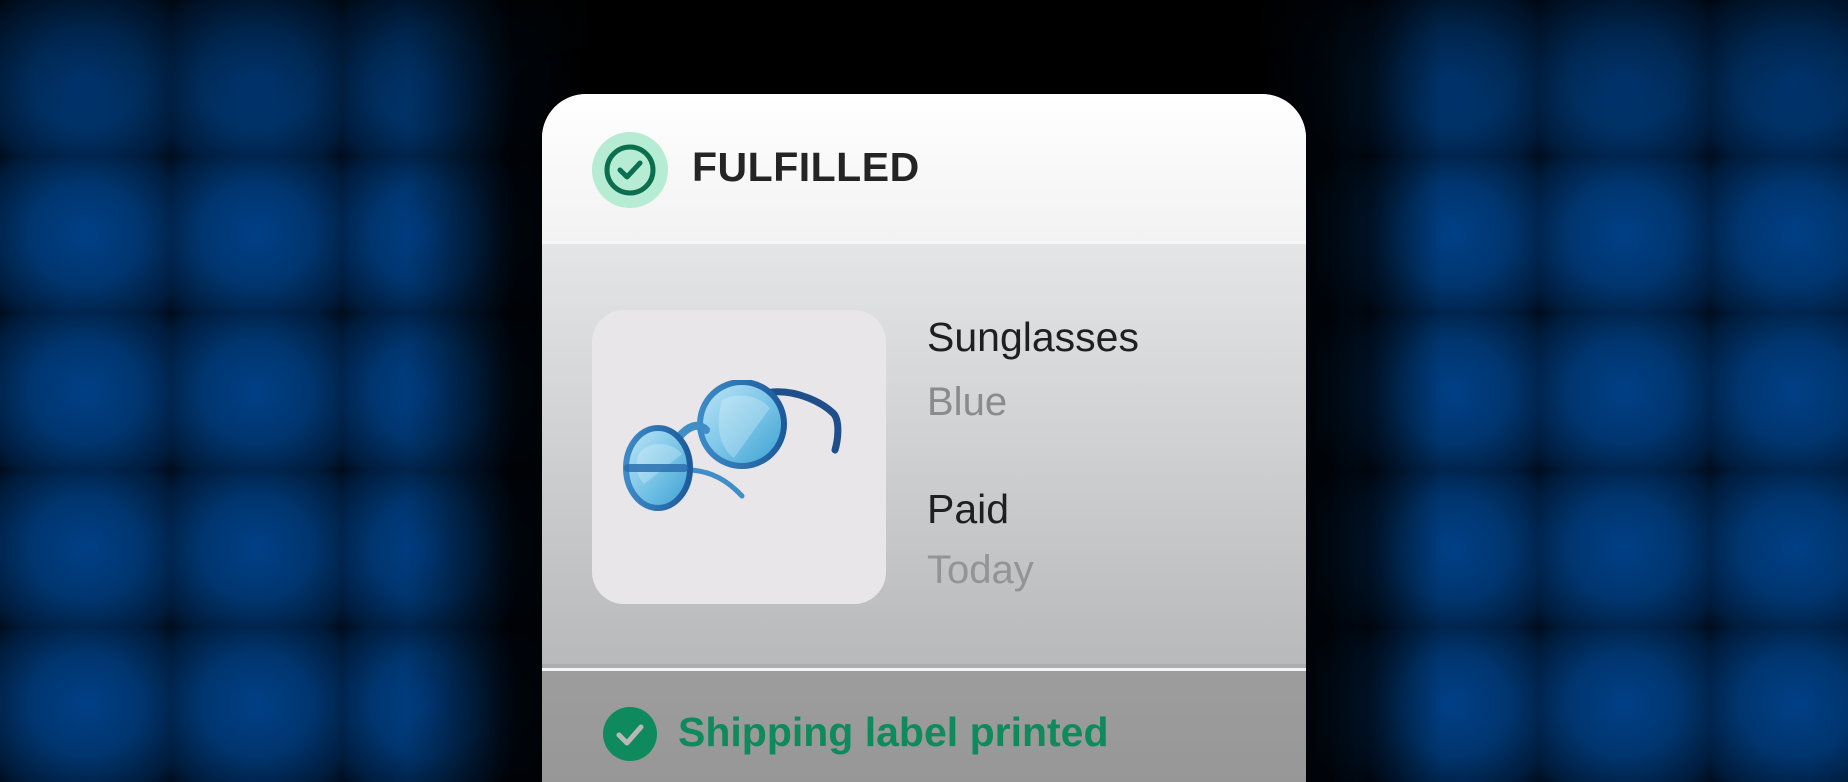 This screenshot has width=1848, height=782. Describe the element at coordinates (980, 570) in the screenshot. I see `payment-date: Today` at that location.